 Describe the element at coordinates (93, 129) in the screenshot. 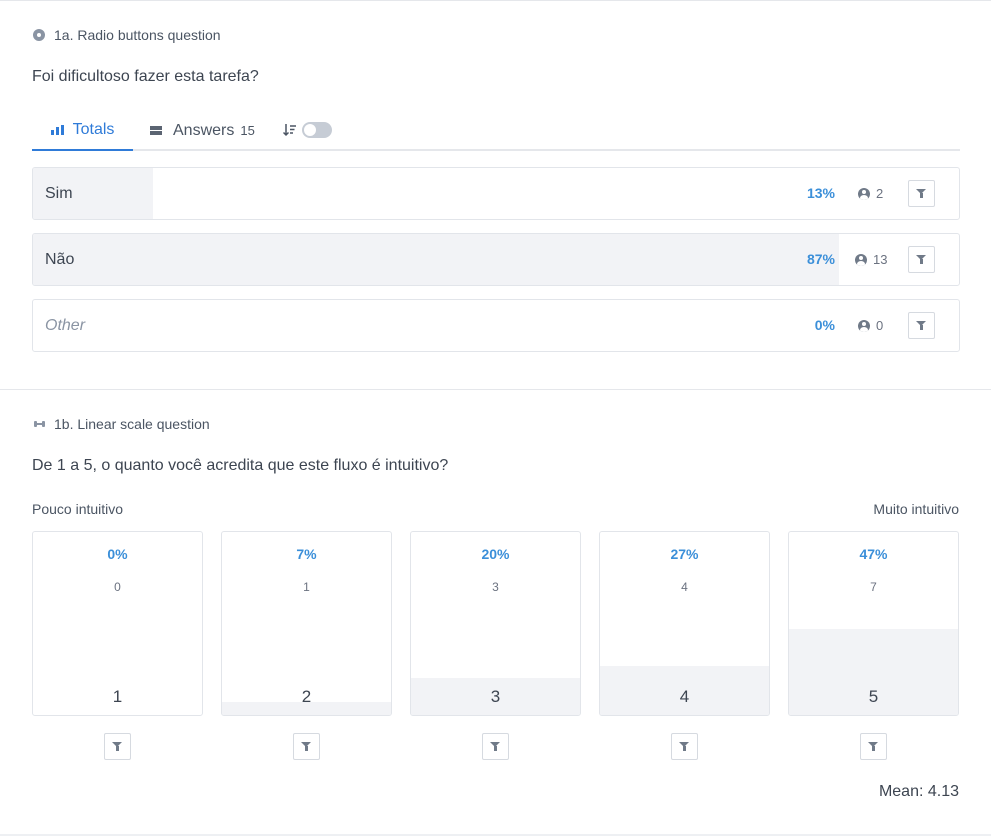

I see `tab-totals-label: Totals` at that location.